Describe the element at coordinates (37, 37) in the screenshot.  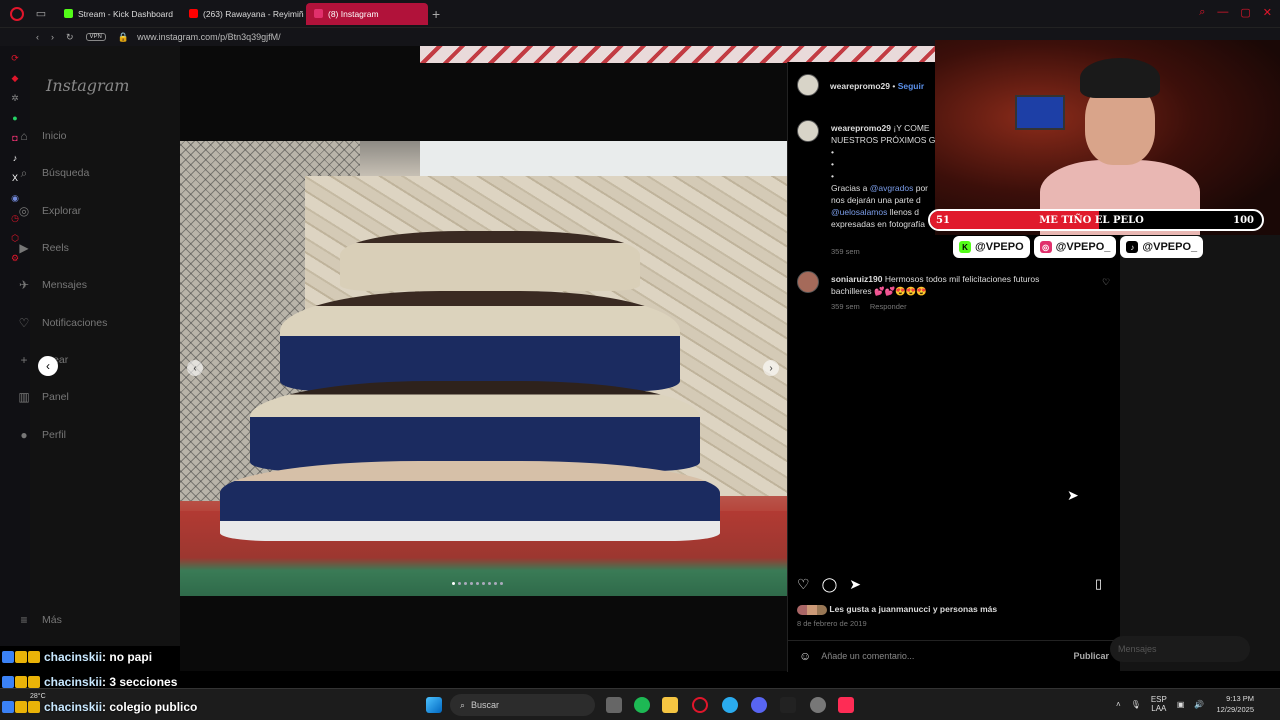
I see `back-icon: ‹` at that location.